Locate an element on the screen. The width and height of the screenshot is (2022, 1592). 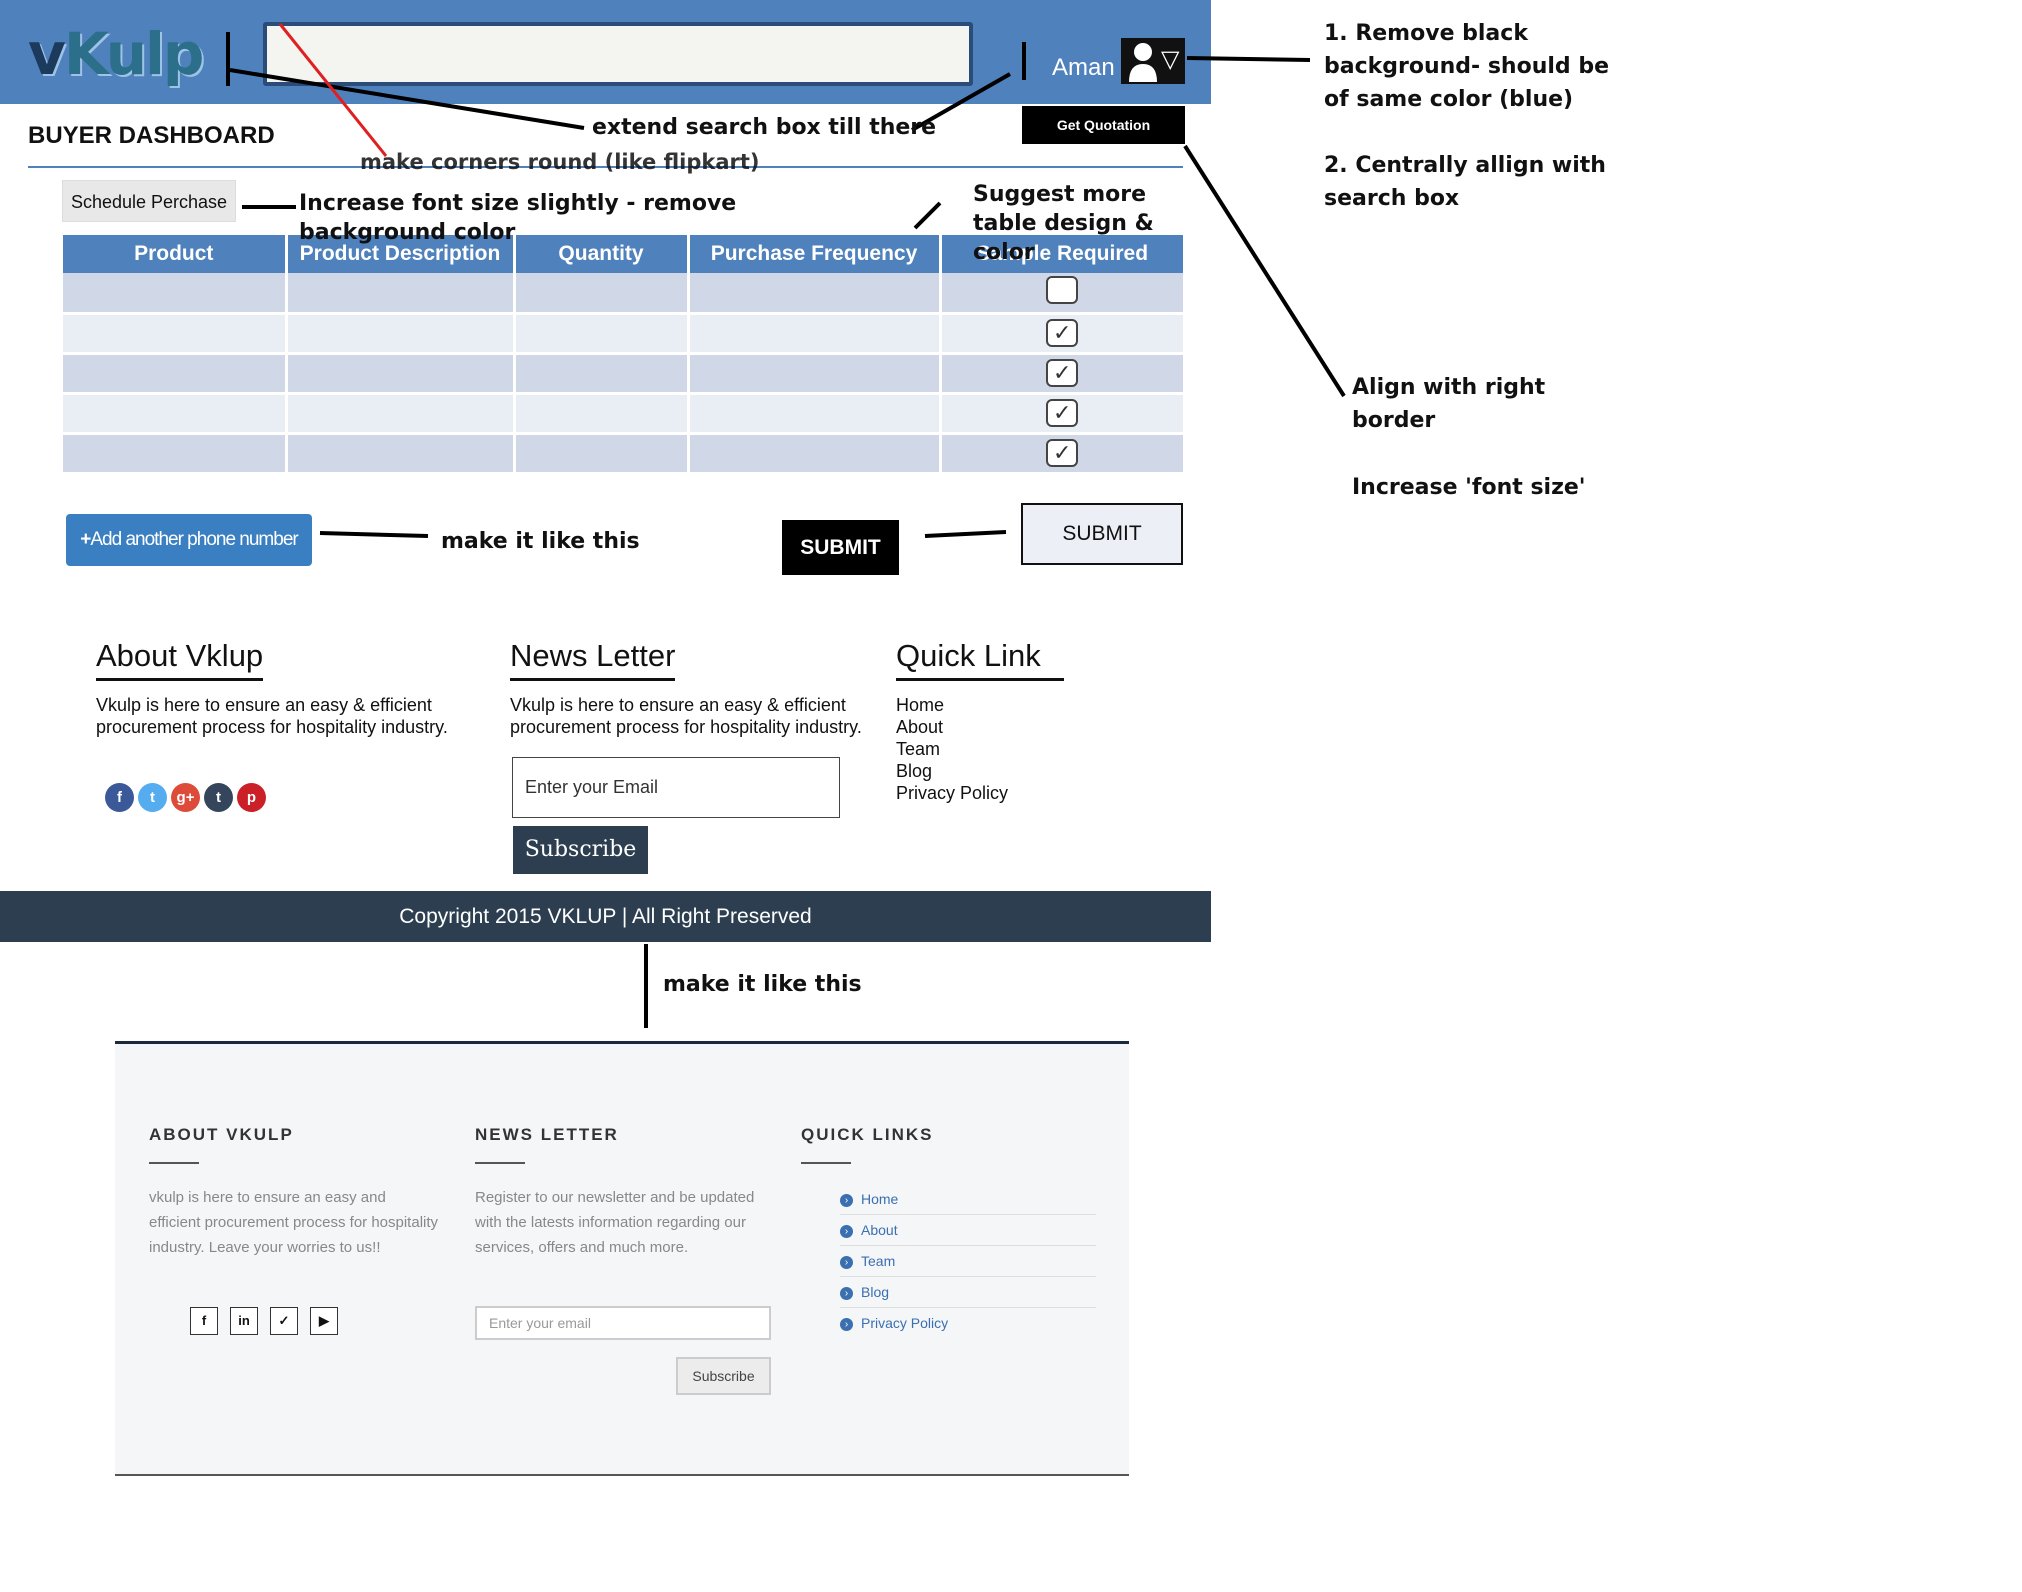
note-align-right: Align with right border is located at coordinates (1449, 404).